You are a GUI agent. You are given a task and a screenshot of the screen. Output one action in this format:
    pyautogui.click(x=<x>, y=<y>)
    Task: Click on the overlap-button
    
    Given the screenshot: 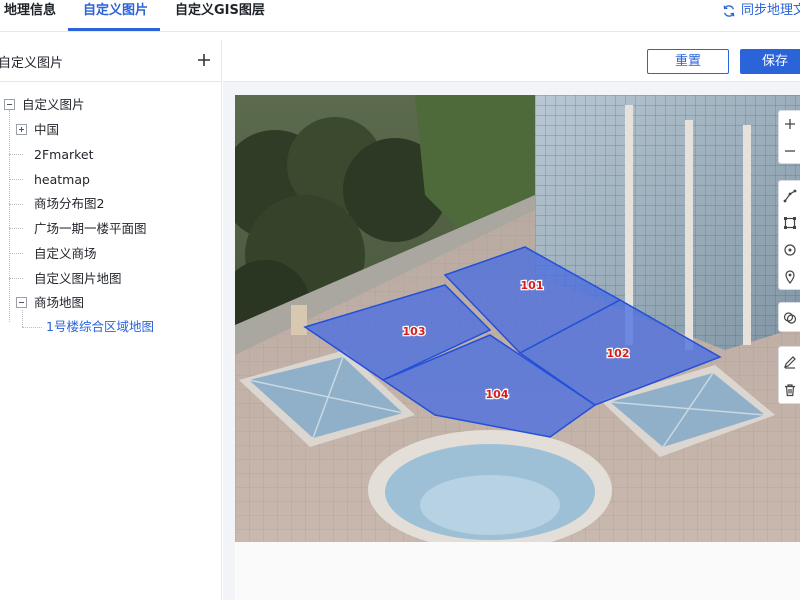 What is the action you would take?
    pyautogui.click(x=789, y=318)
    